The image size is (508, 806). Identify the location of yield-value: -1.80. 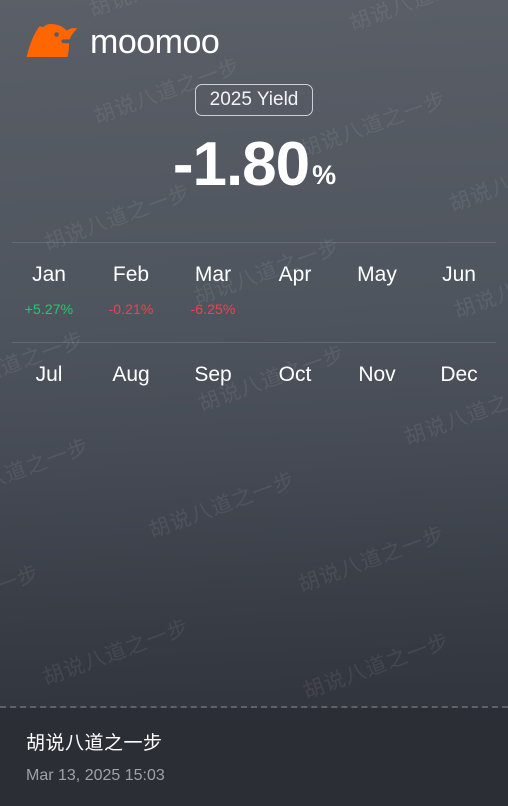
(241, 164).